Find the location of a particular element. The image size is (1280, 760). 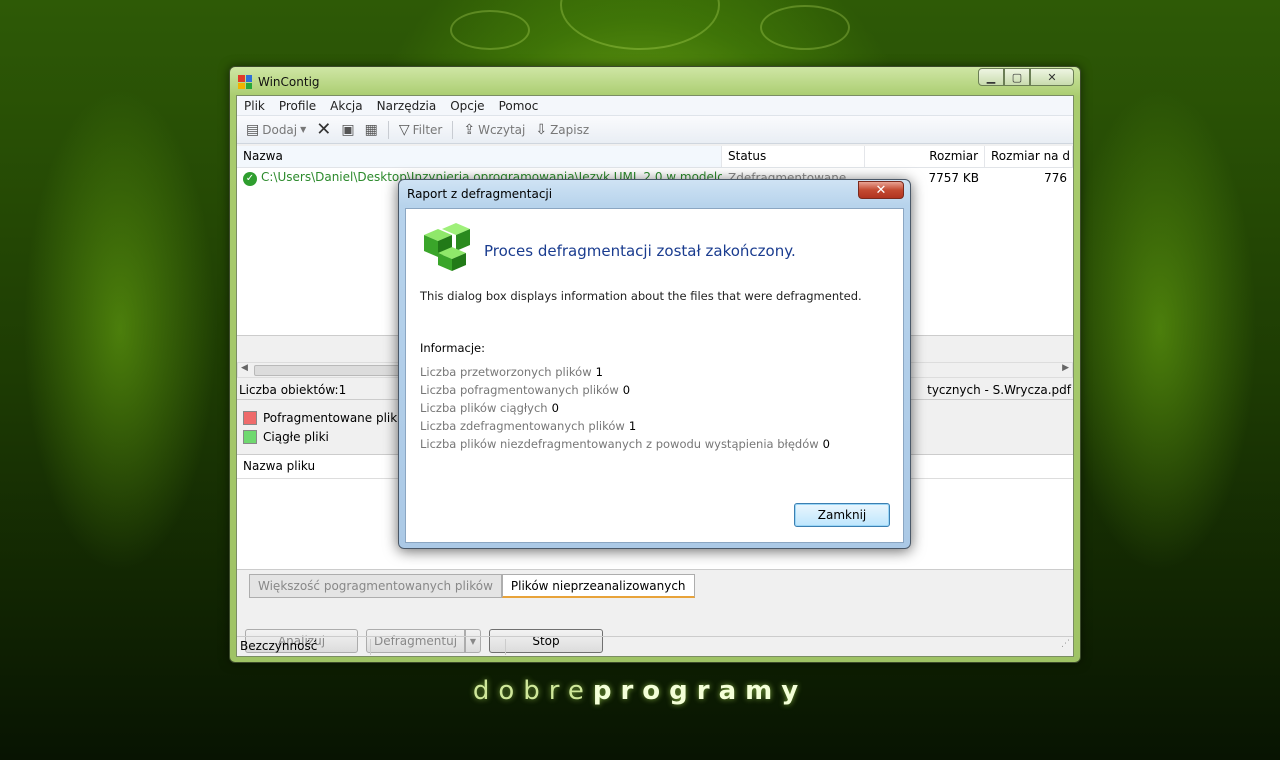

legend-item-fragmented: Pofragmentowane pliki is located at coordinates (322, 417).